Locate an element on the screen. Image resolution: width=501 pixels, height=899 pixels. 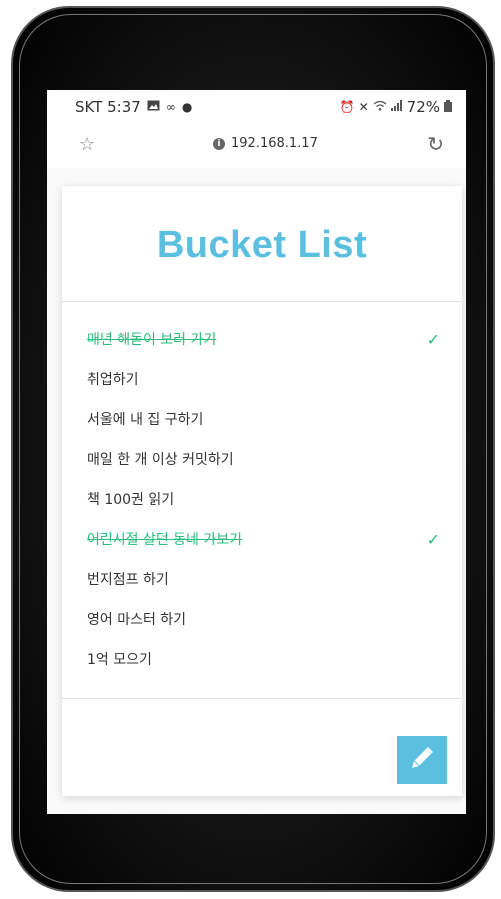
list-item-text: 번지점프 하기 is located at coordinates (128, 580).